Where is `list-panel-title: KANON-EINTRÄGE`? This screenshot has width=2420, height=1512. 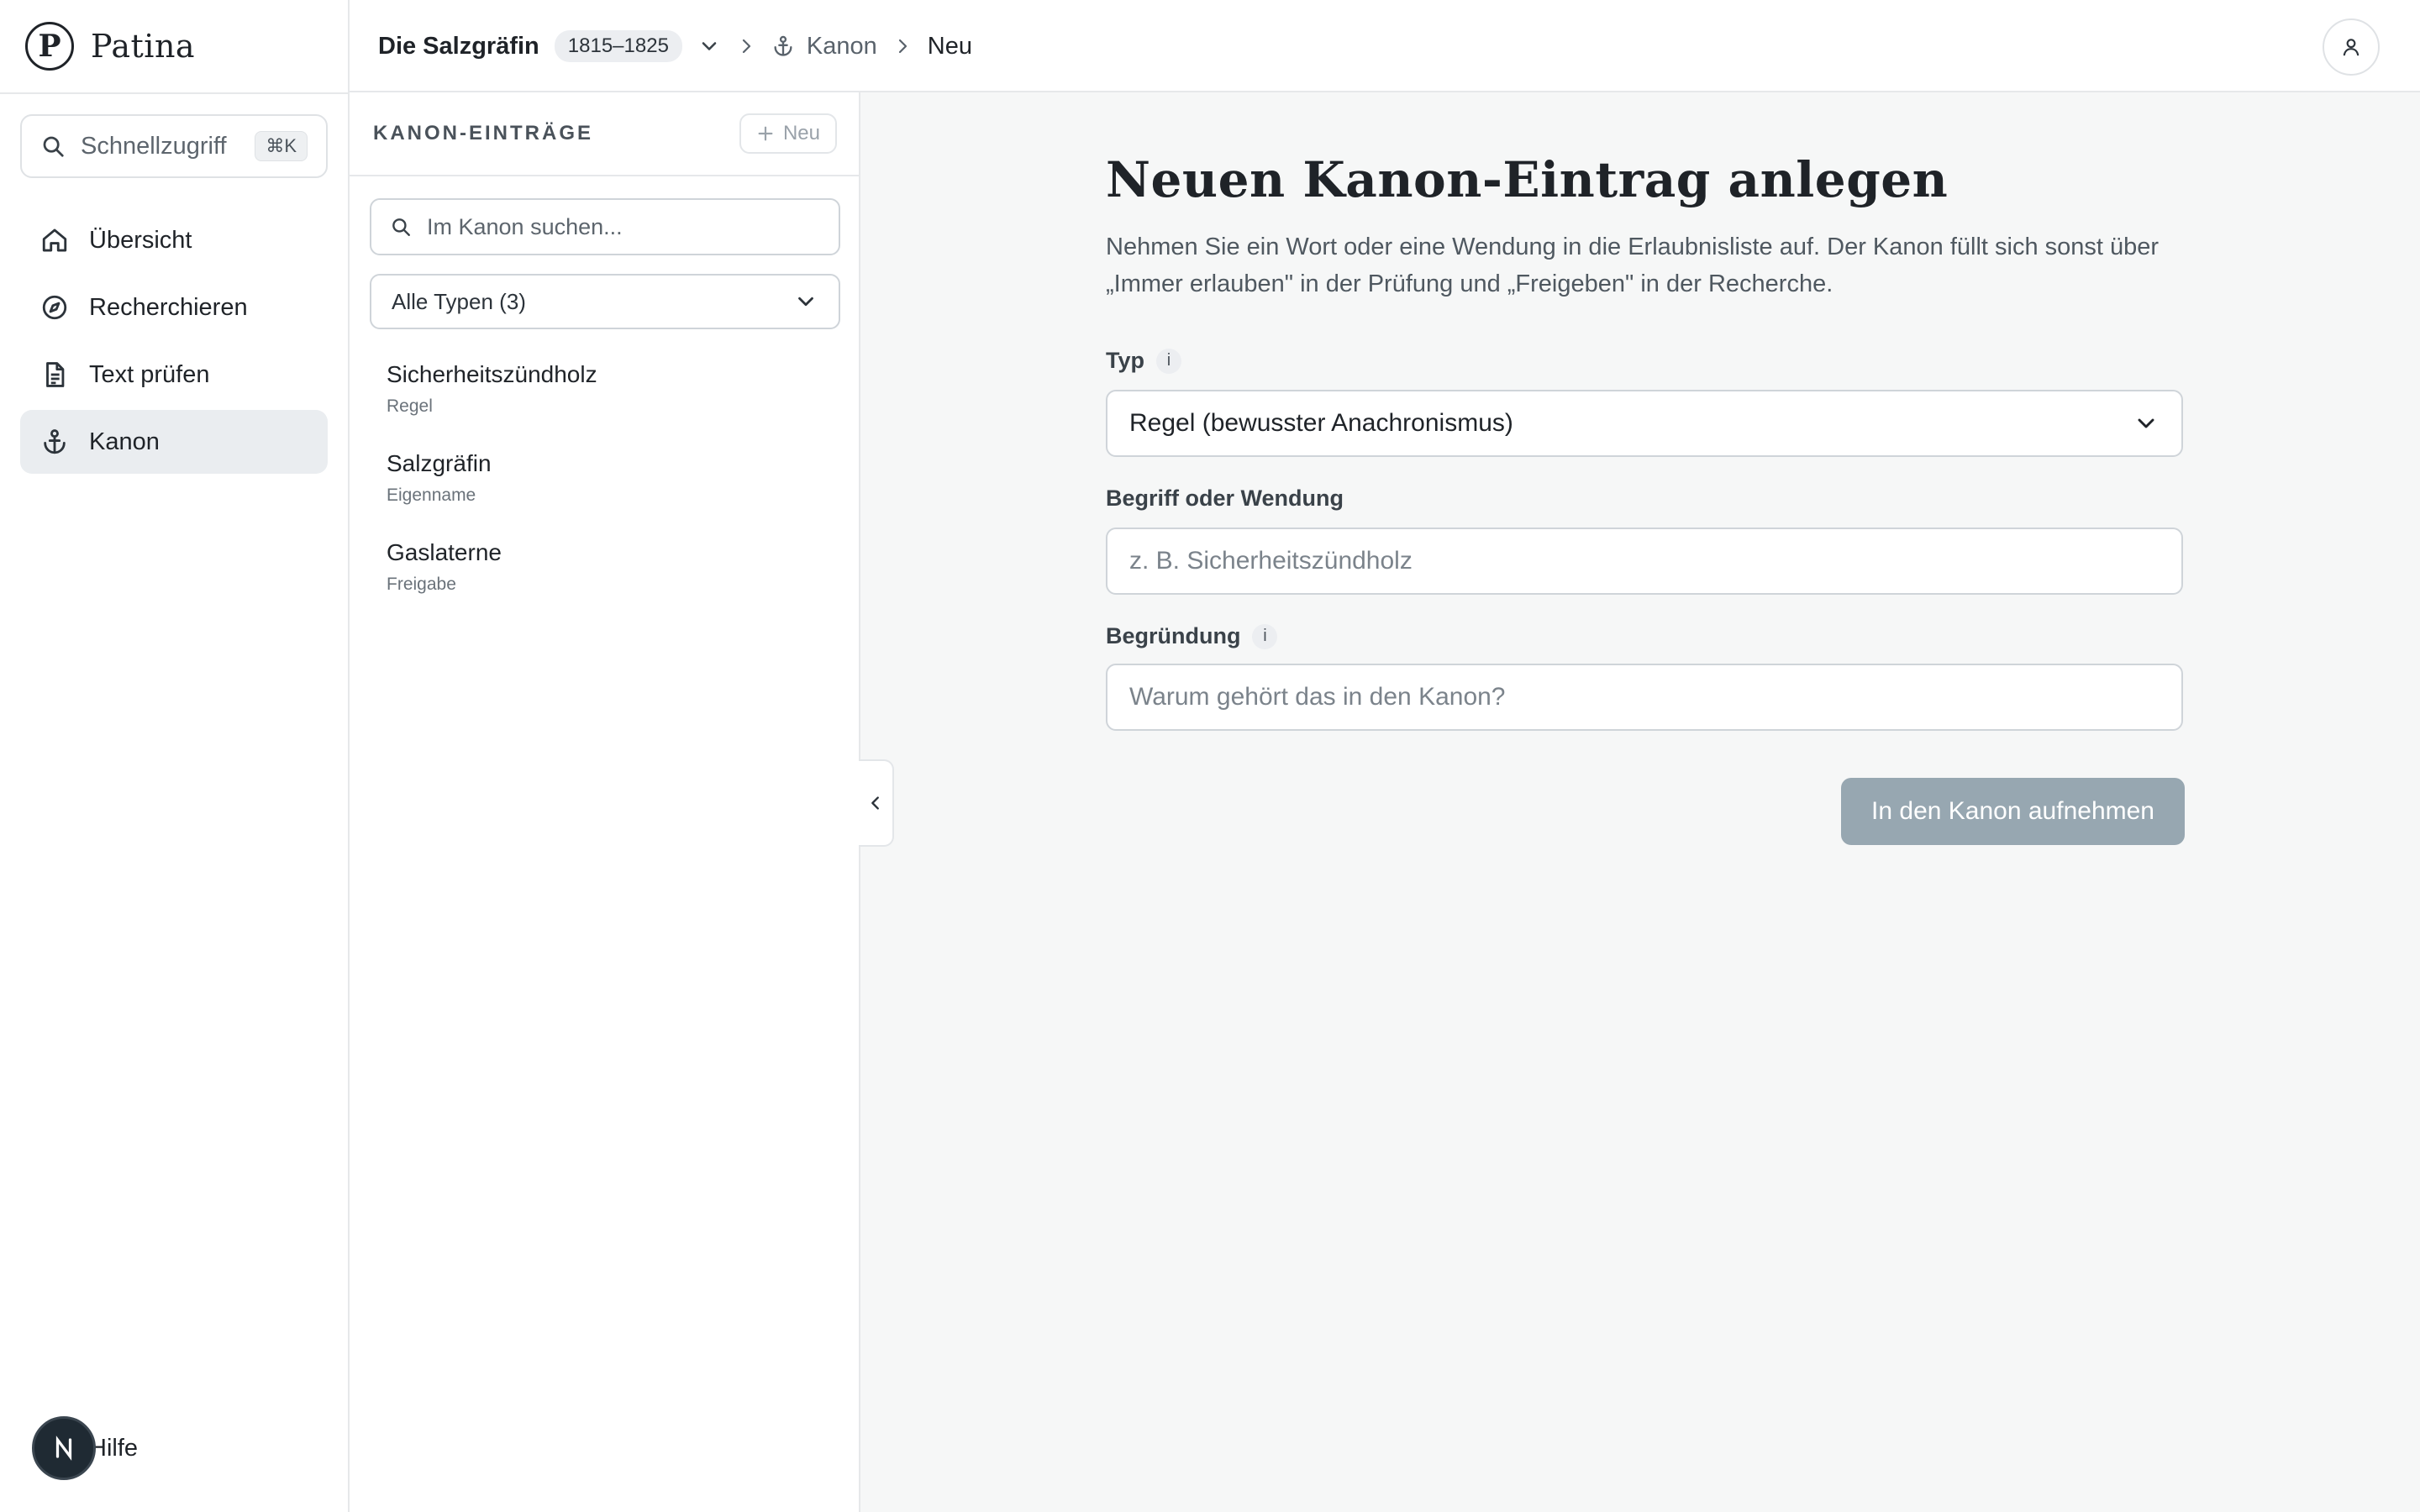
list-panel-title: KANON-EINTRÄGE is located at coordinates (483, 133).